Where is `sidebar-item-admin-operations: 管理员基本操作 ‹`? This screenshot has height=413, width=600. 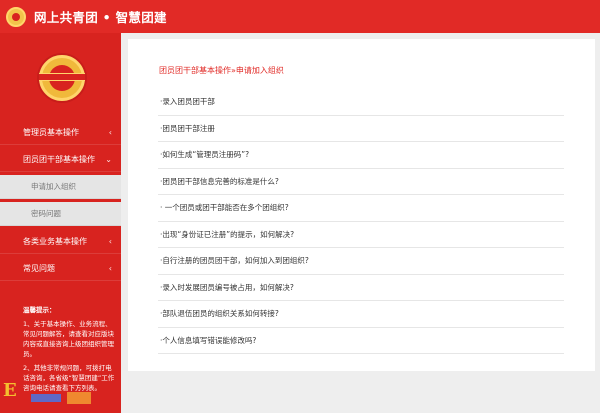
sidebar-item-admin-operations: 管理员基本操作 ‹ is located at coordinates (60, 133).